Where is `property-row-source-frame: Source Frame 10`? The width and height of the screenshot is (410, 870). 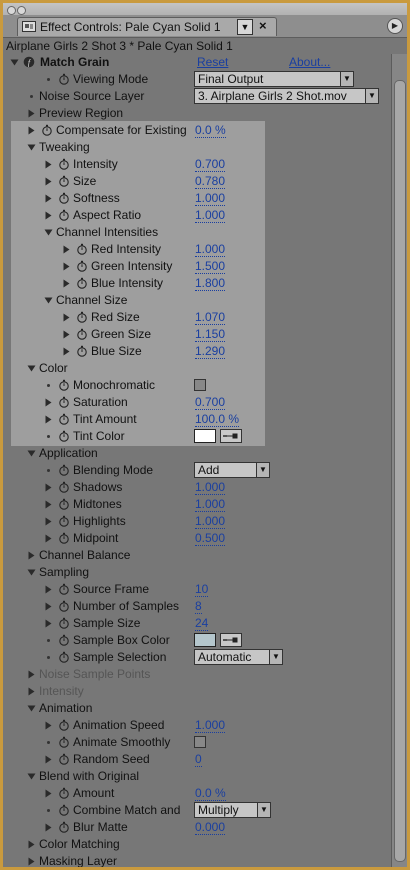
property-row-source-frame: Source Frame 10 is located at coordinates (197, 589).